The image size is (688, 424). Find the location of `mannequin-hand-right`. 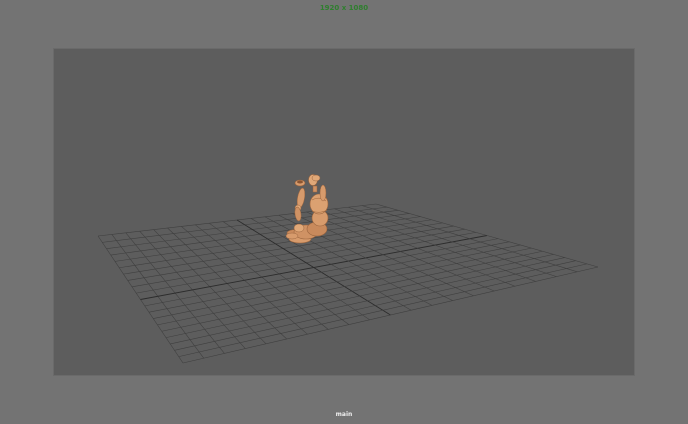

mannequin-hand-right is located at coordinates (316, 178).